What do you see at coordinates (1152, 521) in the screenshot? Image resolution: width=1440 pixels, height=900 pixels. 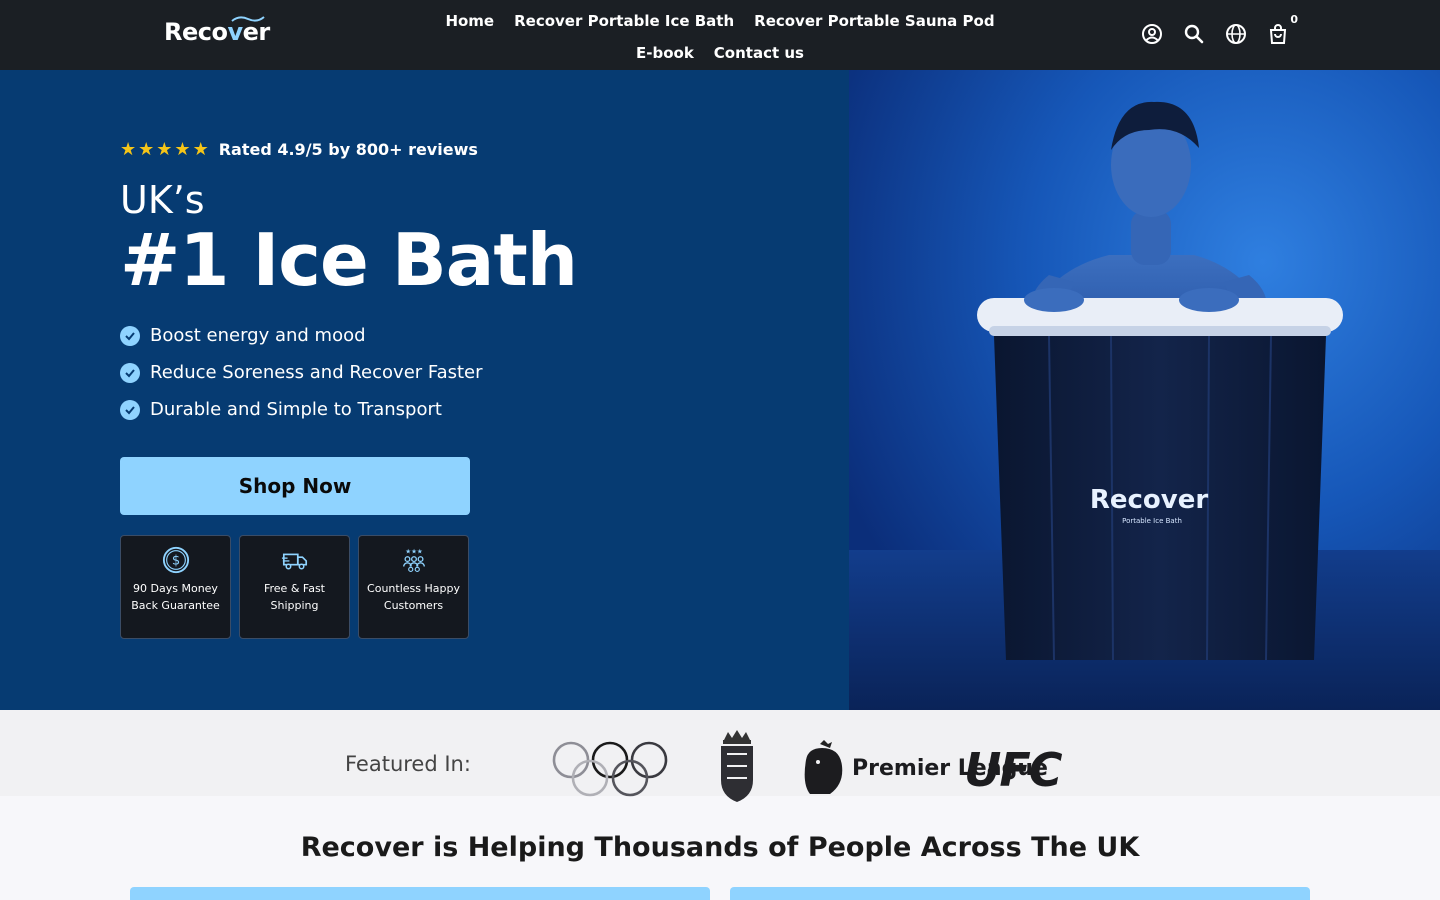 I see `tub-sub-text: Portable Ice Bath` at bounding box center [1152, 521].